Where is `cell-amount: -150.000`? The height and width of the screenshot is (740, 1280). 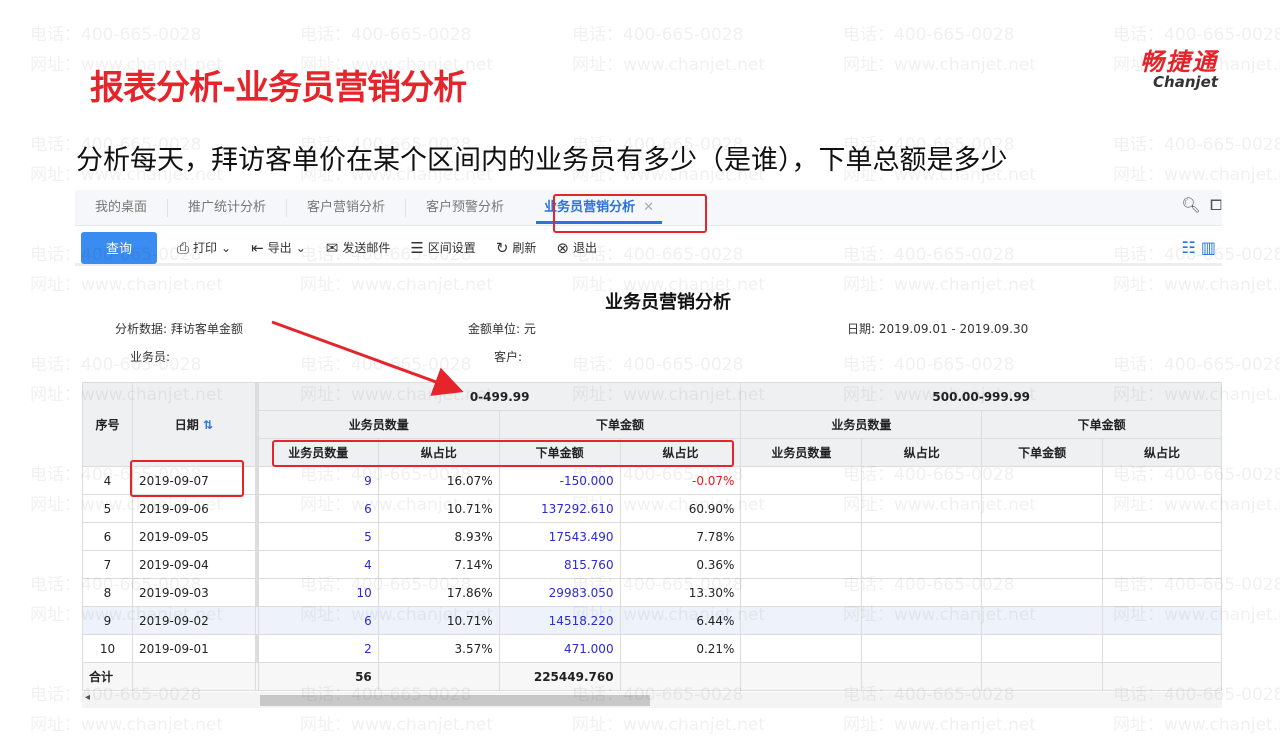
cell-amount: -150.000 is located at coordinates (559, 480).